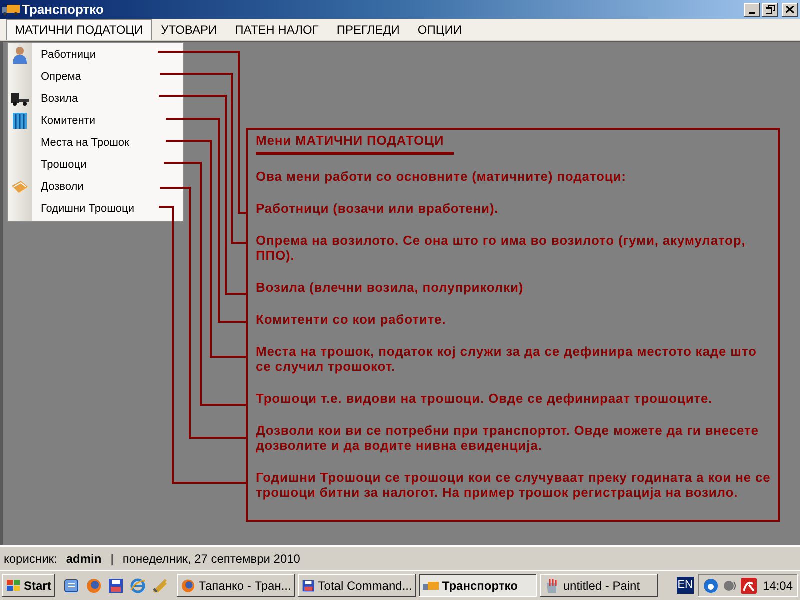 The image size is (800, 600). What do you see at coordinates (350, 140) in the screenshot?
I see `help-title: Мени МАТИЧНИ ПОДАТОЦИ` at bounding box center [350, 140].